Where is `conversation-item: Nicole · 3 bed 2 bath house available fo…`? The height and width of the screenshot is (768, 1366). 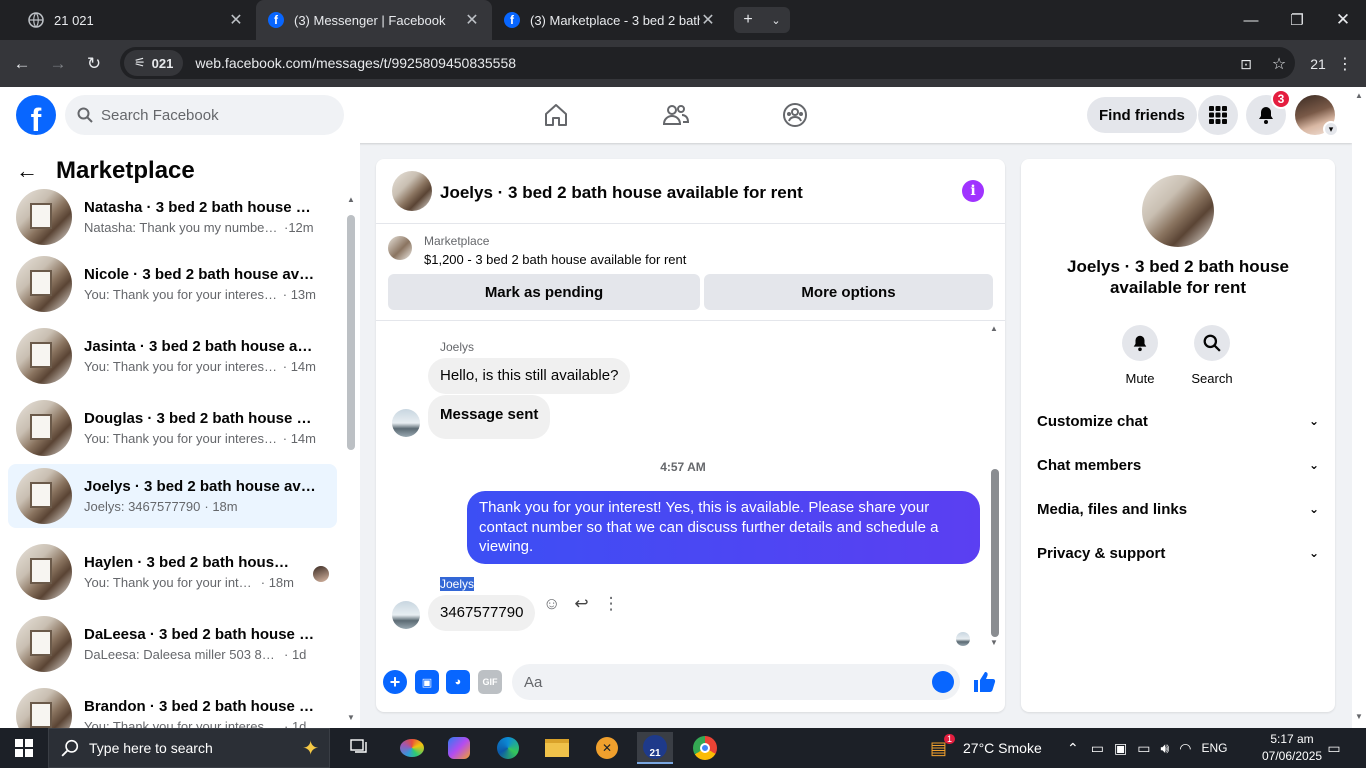 conversation-item: Nicole · 3 bed 2 bath house available fo… is located at coordinates (172, 284).